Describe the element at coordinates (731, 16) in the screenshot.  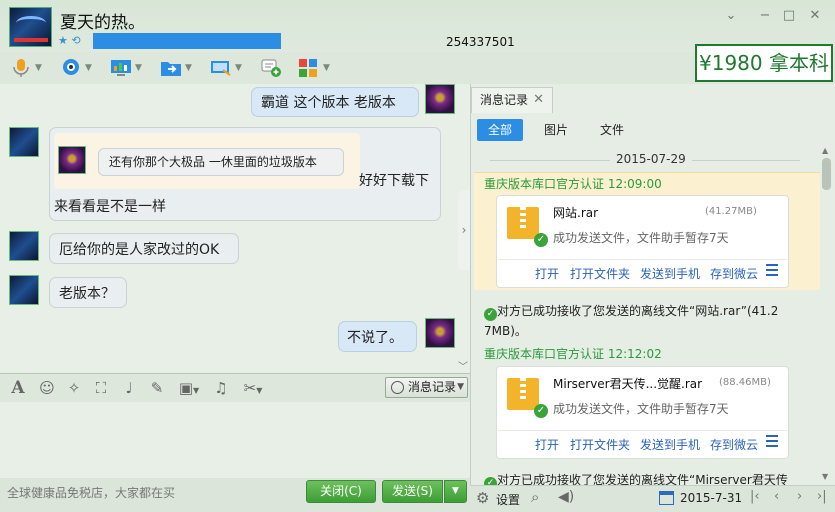
I see `menu-chevron-icon: ⌄` at that location.